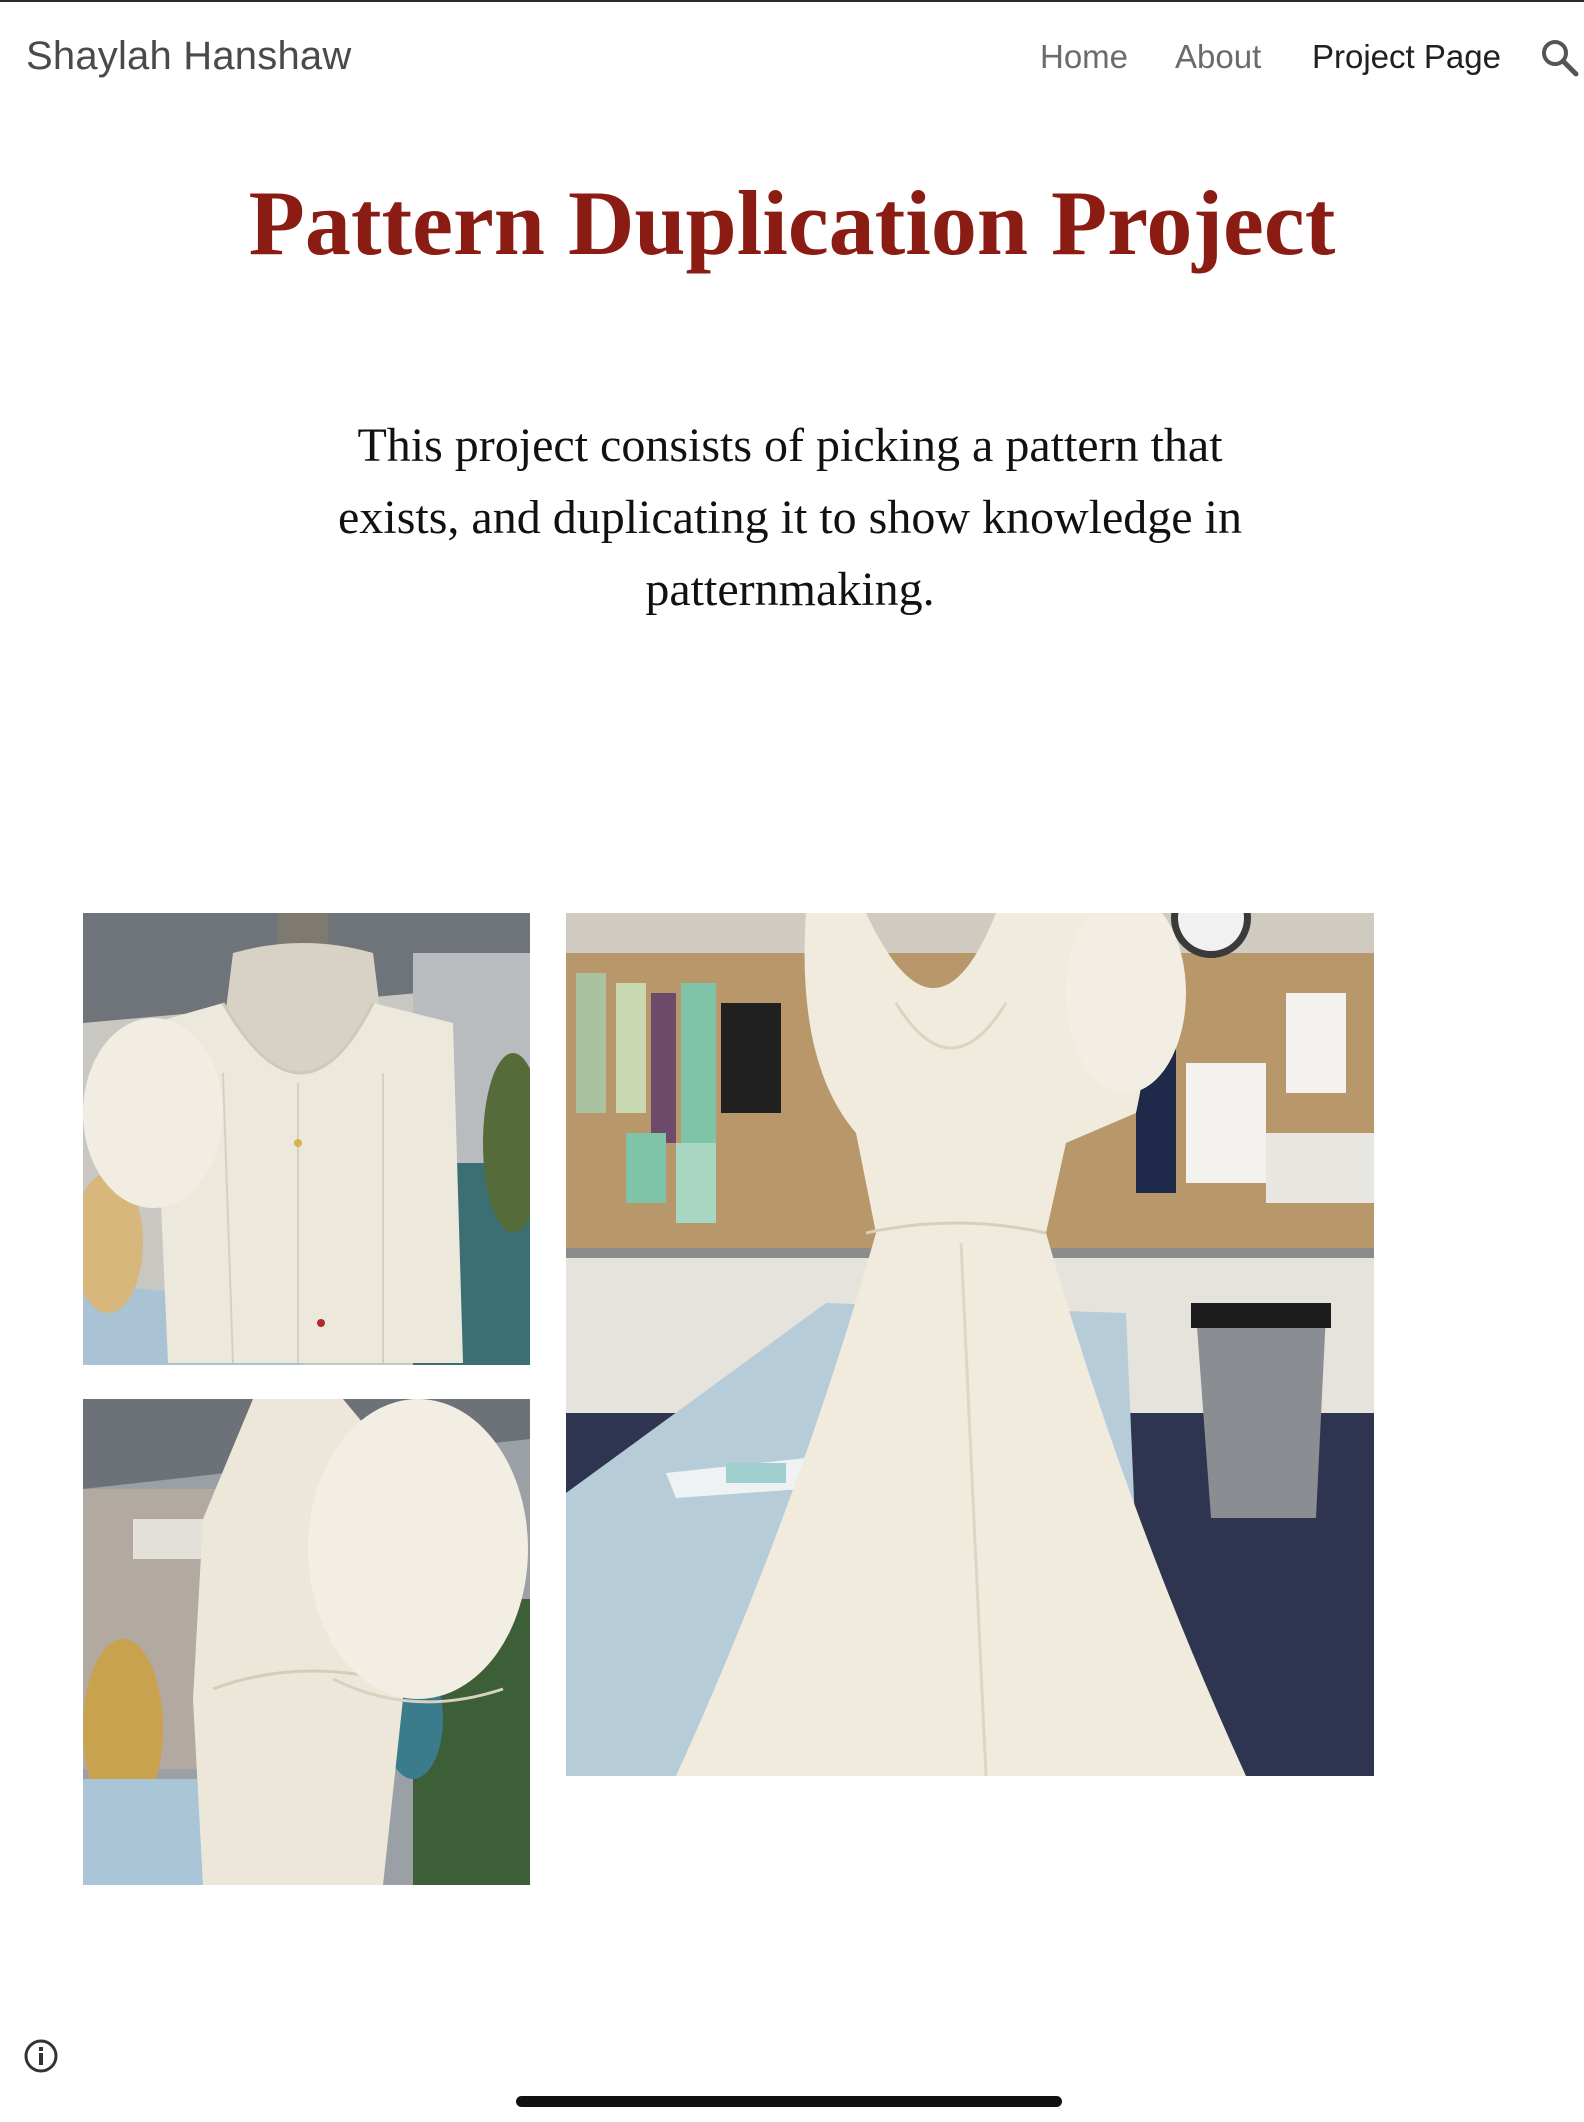 This screenshot has height=2122, width=1584. I want to click on dress-back-view-photo, so click(306, 1139).